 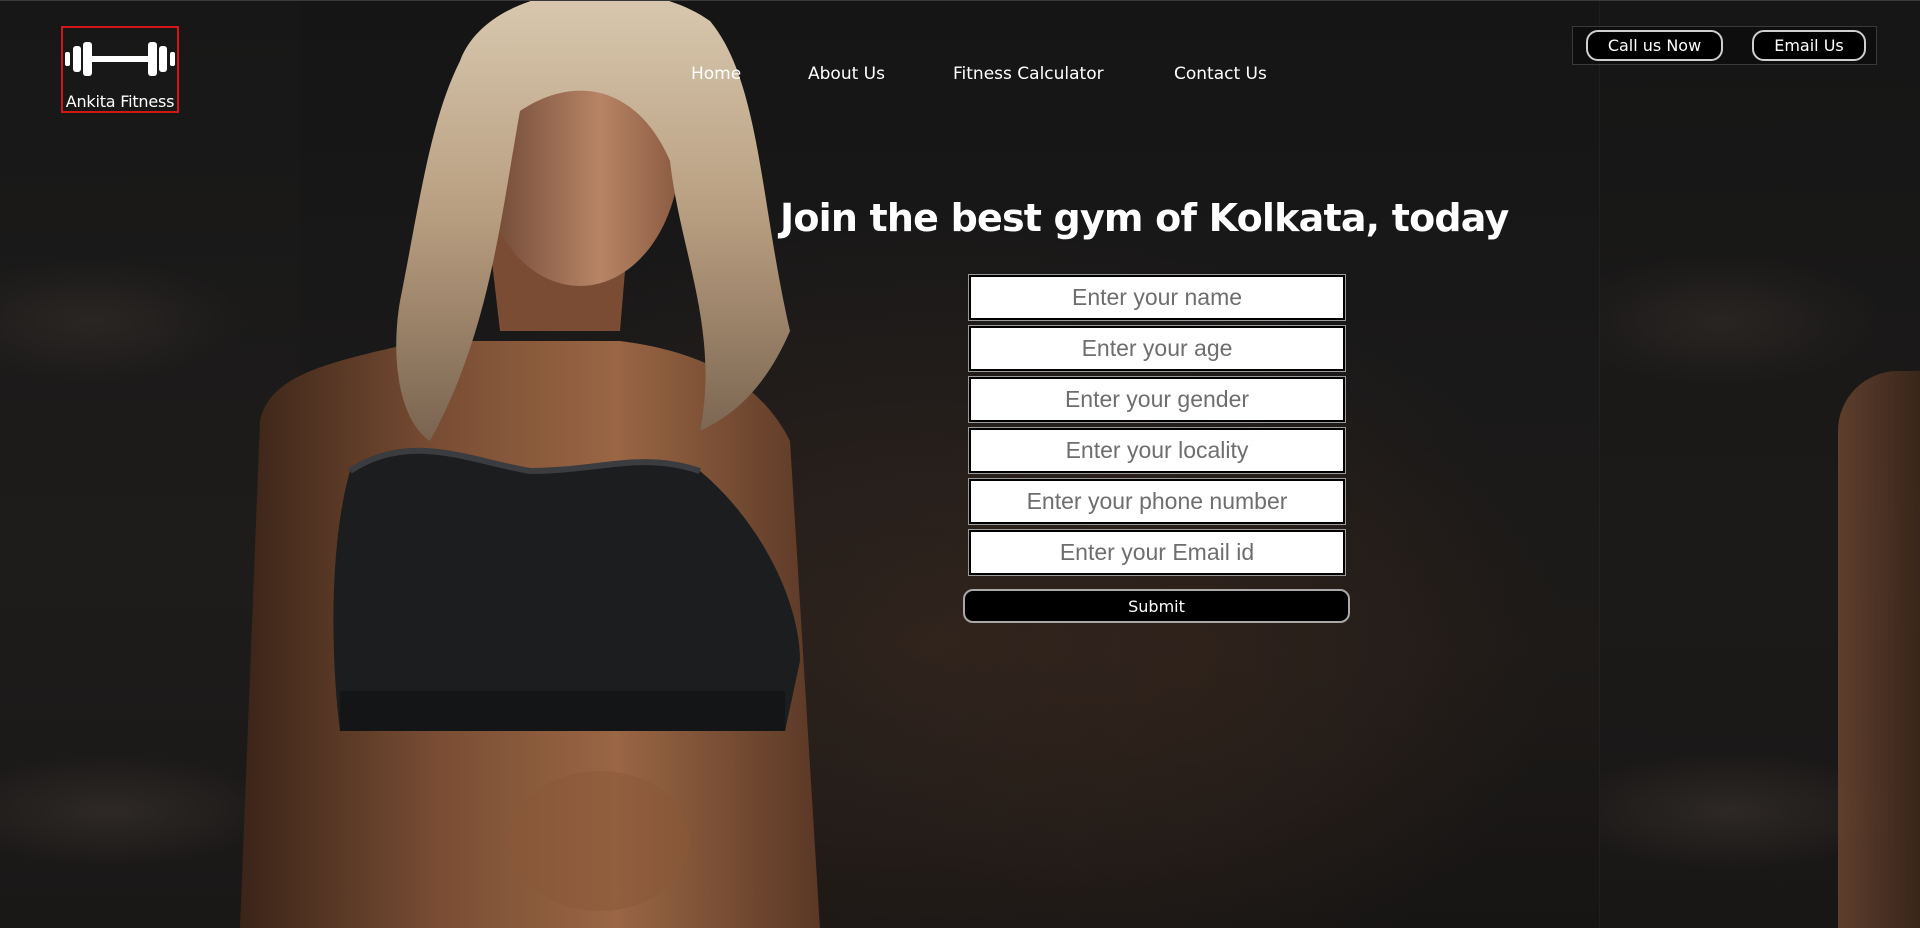 I want to click on email-us-button: Email Us, so click(x=1809, y=45).